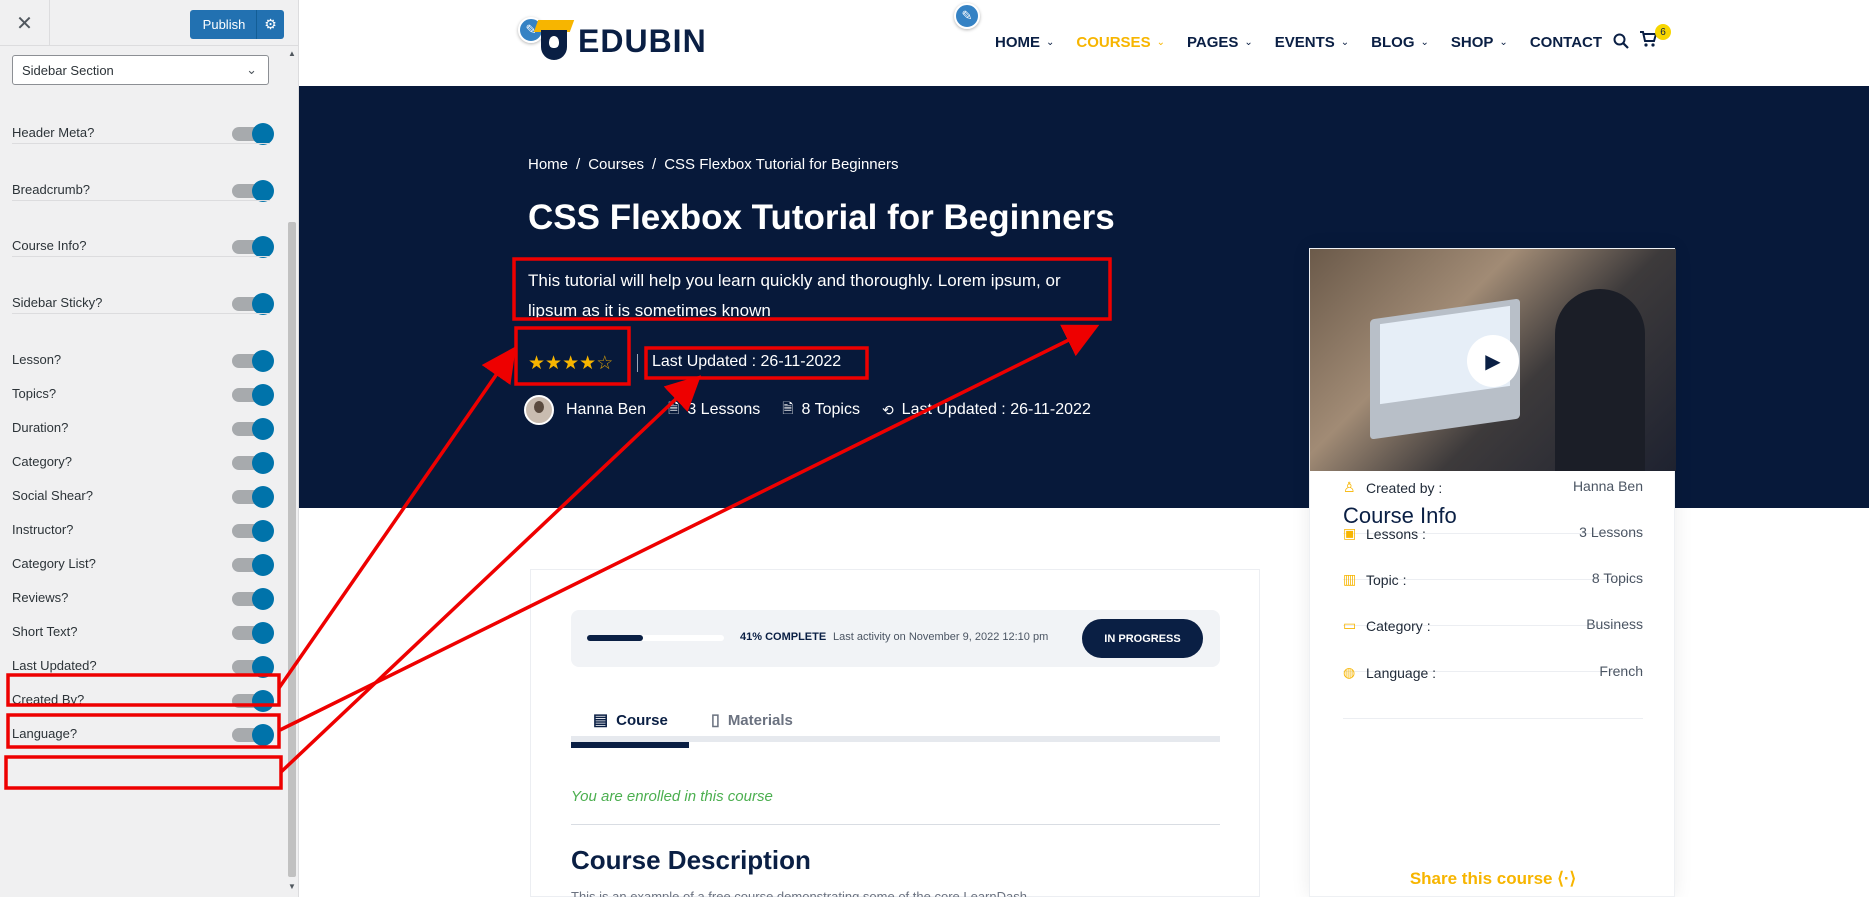  I want to click on toggle-label: Category?, so click(42, 461).